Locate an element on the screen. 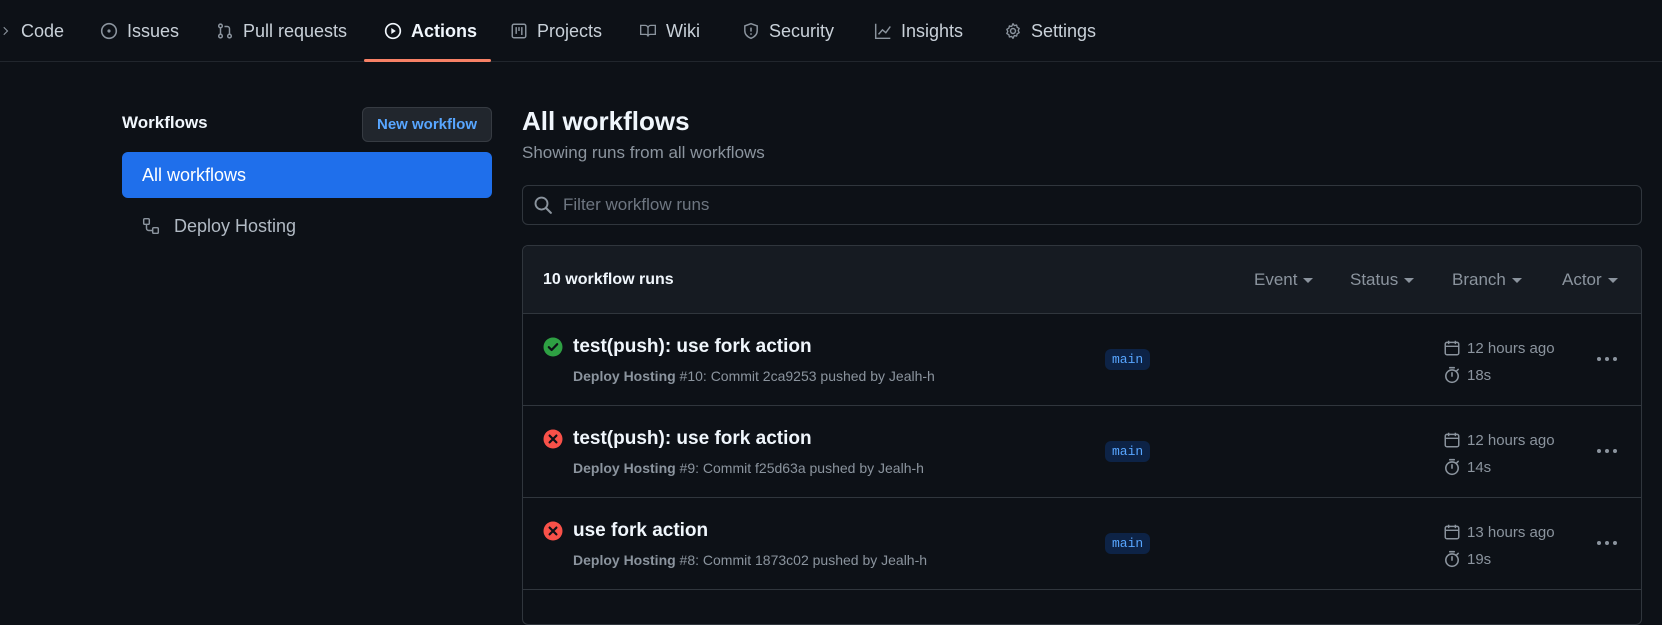 The width and height of the screenshot is (1662, 625). sidebar-item-label: Deploy Hosting is located at coordinates (235, 225).